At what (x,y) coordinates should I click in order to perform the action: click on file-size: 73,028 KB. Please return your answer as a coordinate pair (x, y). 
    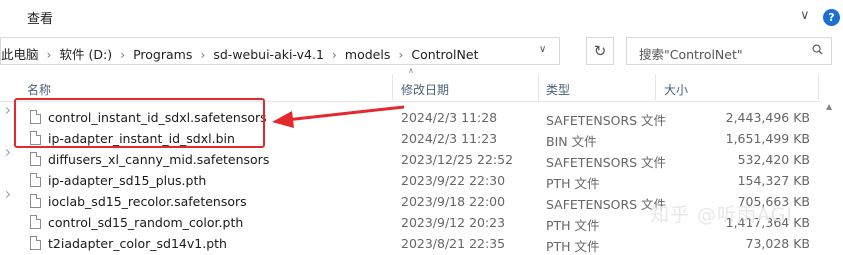
    Looking at the image, I should click on (777, 243).